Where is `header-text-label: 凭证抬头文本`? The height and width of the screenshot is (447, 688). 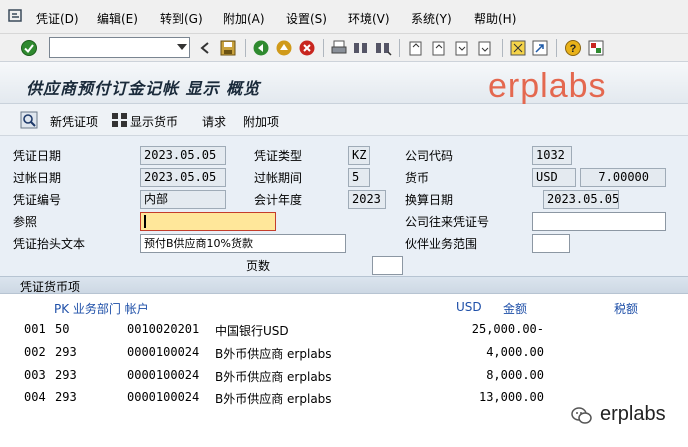
header-text-label: 凭证抬头文本 is located at coordinates (49, 244).